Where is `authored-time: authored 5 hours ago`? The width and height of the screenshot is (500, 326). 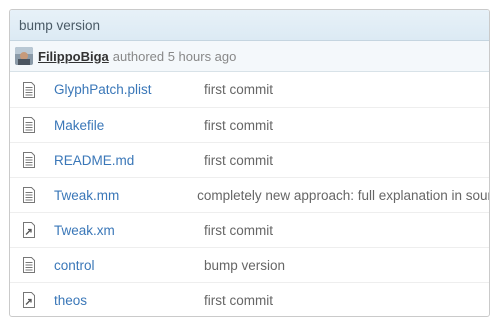
authored-time: authored 5 hours ago is located at coordinates (174, 56).